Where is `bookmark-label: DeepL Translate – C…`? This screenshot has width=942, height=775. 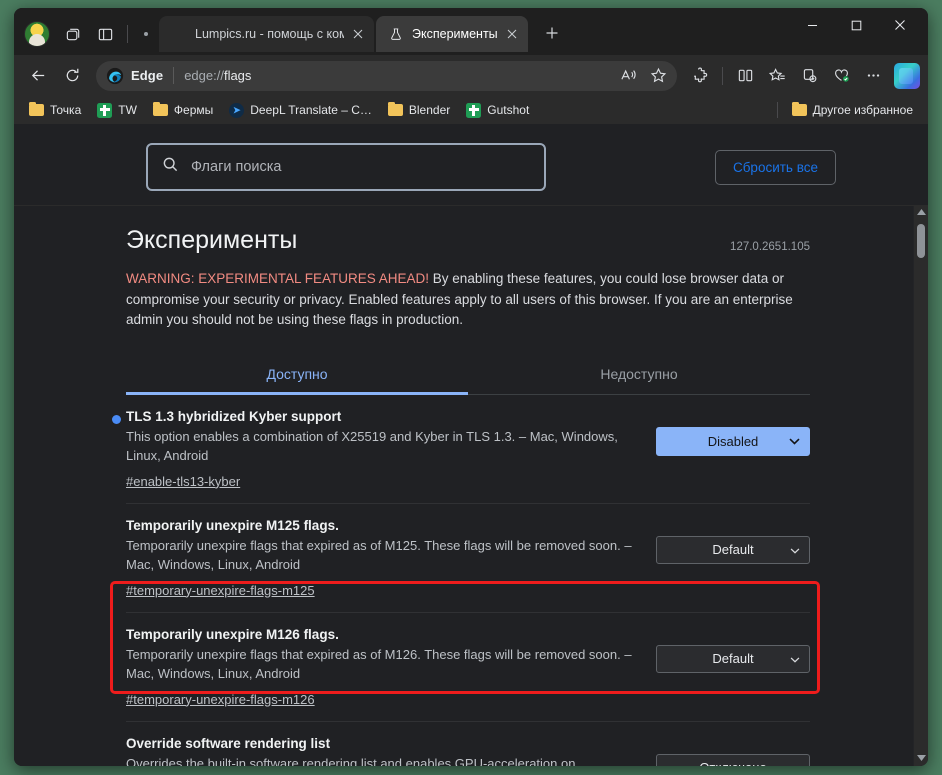
bookmark-label: DeepL Translate – C… is located at coordinates (311, 110).